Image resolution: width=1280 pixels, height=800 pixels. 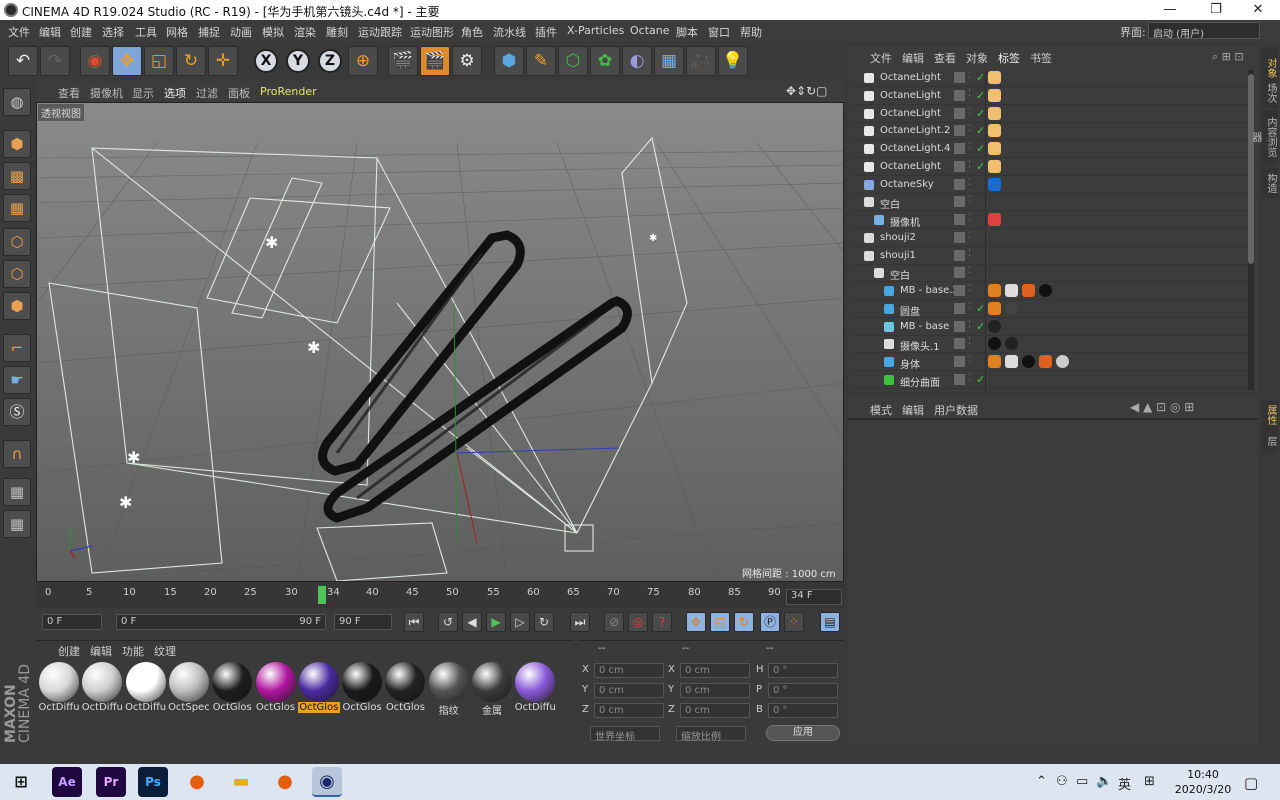 I want to click on object-name: 细分曲面, so click(x=920, y=381).